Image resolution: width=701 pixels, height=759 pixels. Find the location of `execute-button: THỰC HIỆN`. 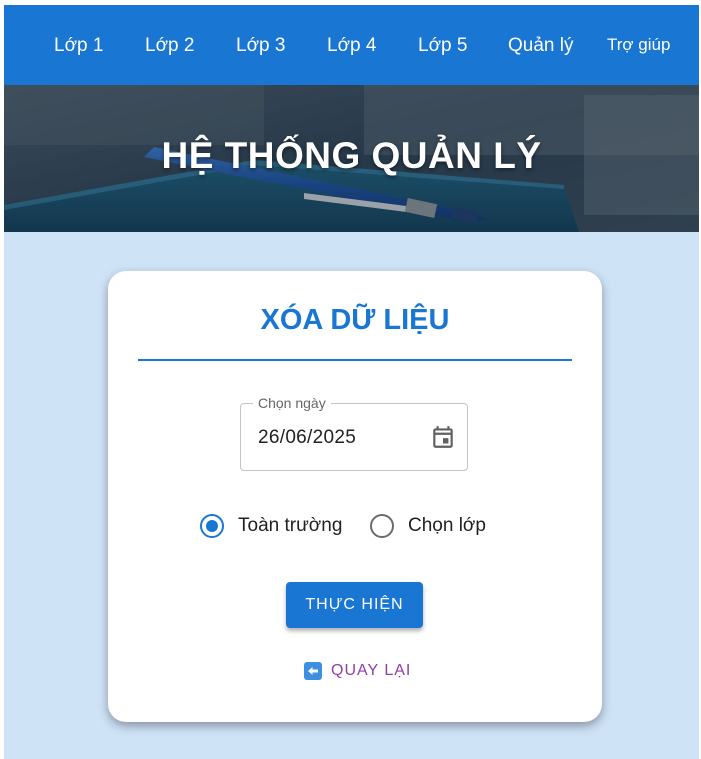

execute-button: THỰC HIỆN is located at coordinates (354, 605).